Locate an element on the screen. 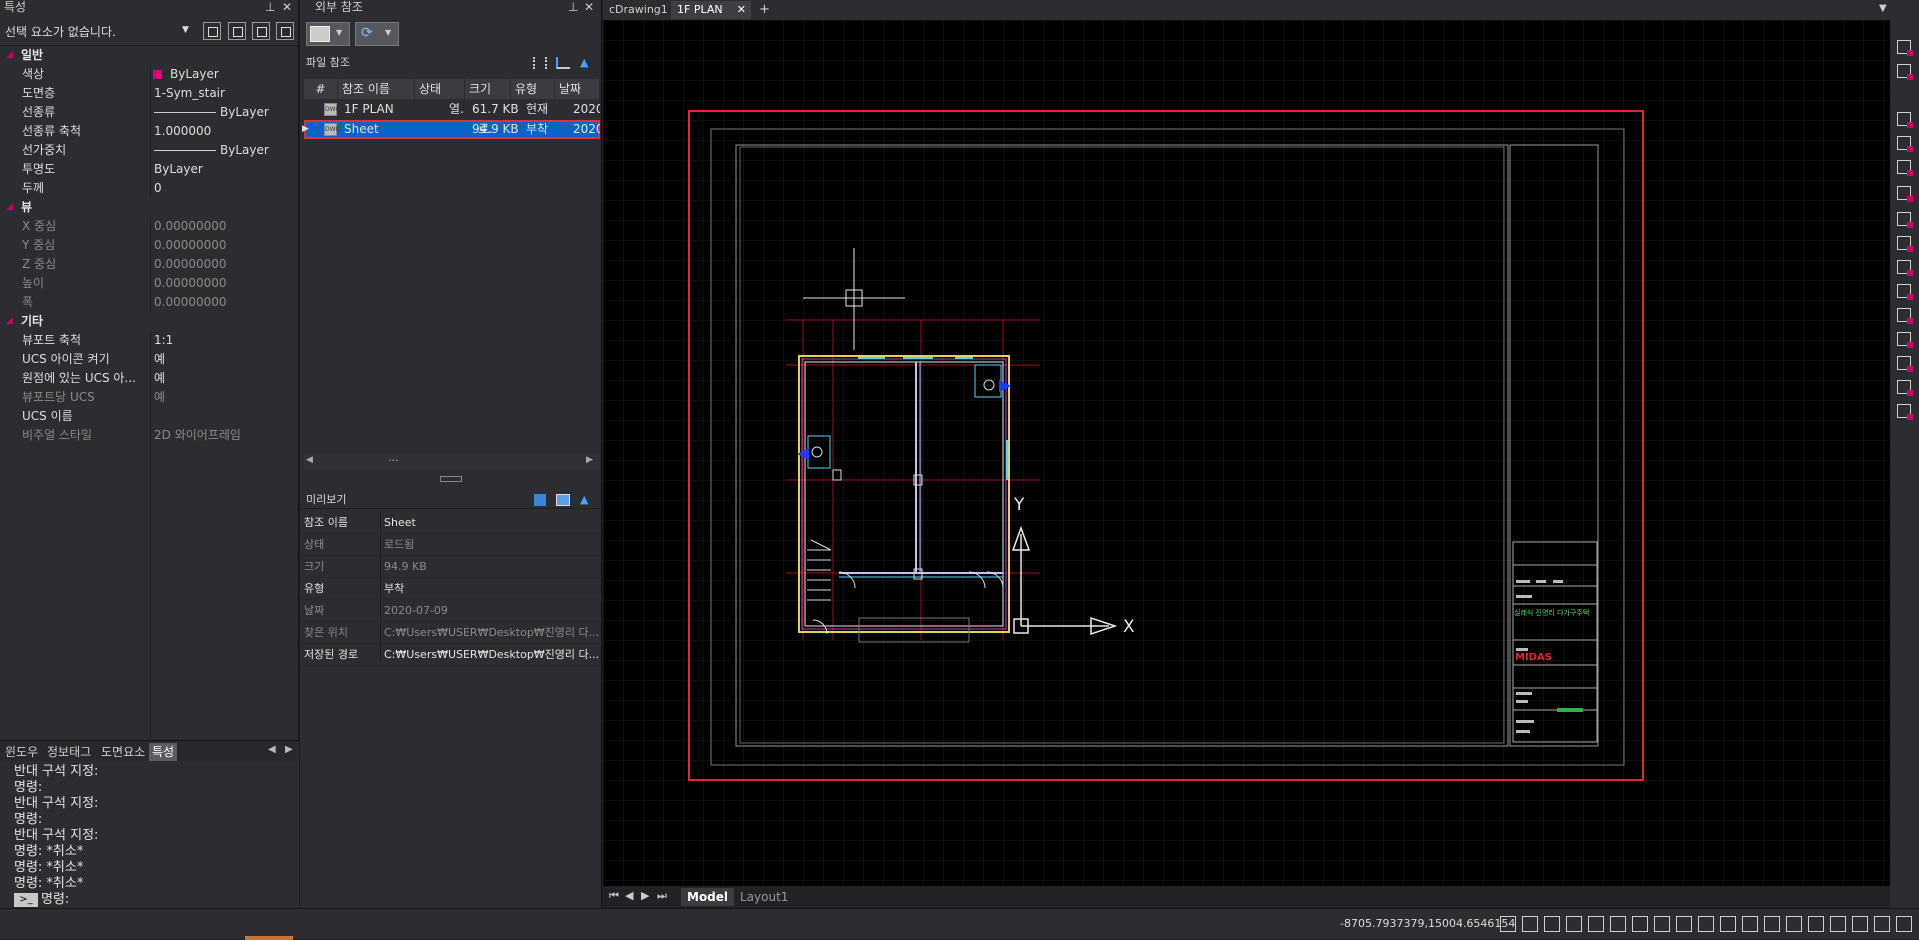 The height and width of the screenshot is (940, 1919). tab-model: Model is located at coordinates (708, 897).